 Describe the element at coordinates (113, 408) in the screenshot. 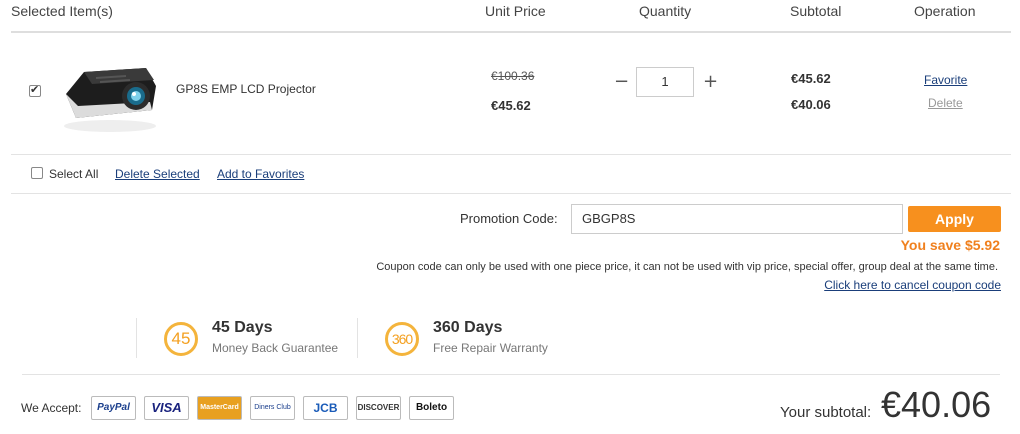

I see `paypal-icon: PayPal` at that location.